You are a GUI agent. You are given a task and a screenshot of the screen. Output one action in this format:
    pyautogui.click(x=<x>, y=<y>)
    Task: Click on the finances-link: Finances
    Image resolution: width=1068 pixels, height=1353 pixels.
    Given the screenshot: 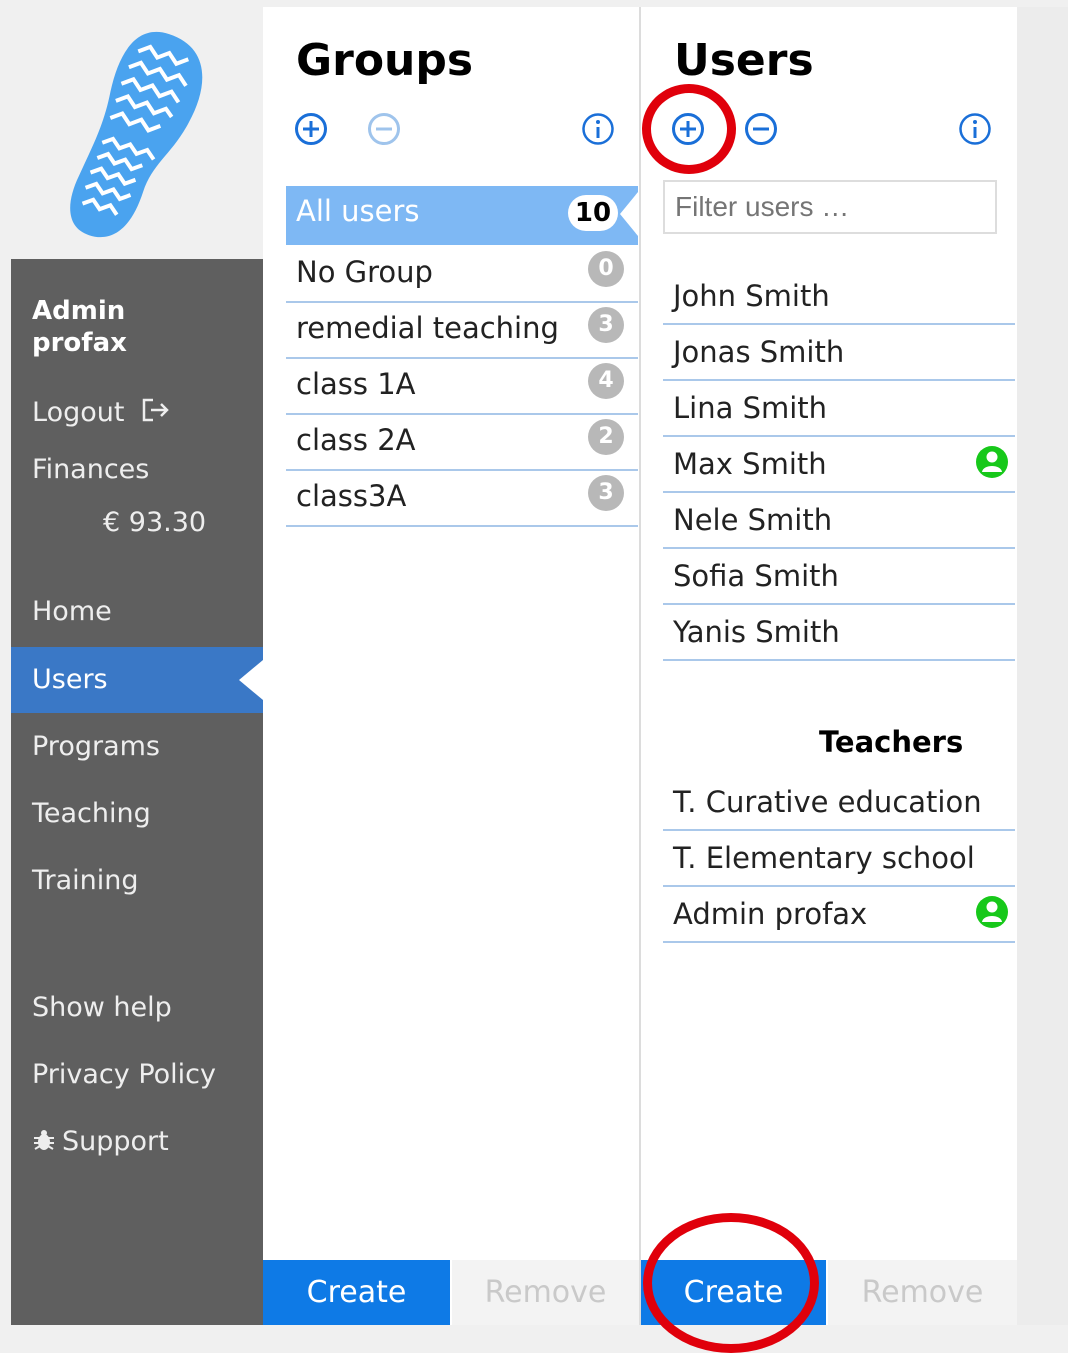 What is the action you would take?
    pyautogui.click(x=90, y=469)
    